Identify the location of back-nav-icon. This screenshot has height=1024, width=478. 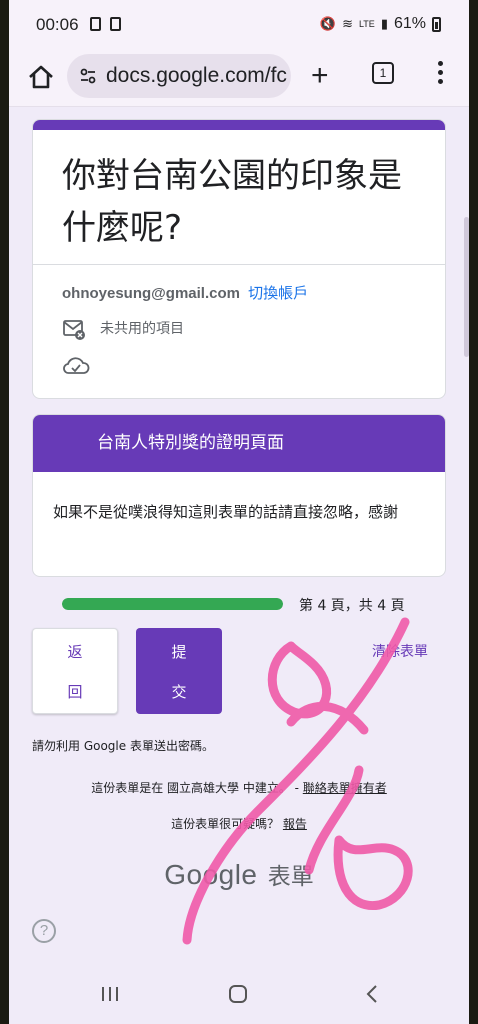
(373, 994).